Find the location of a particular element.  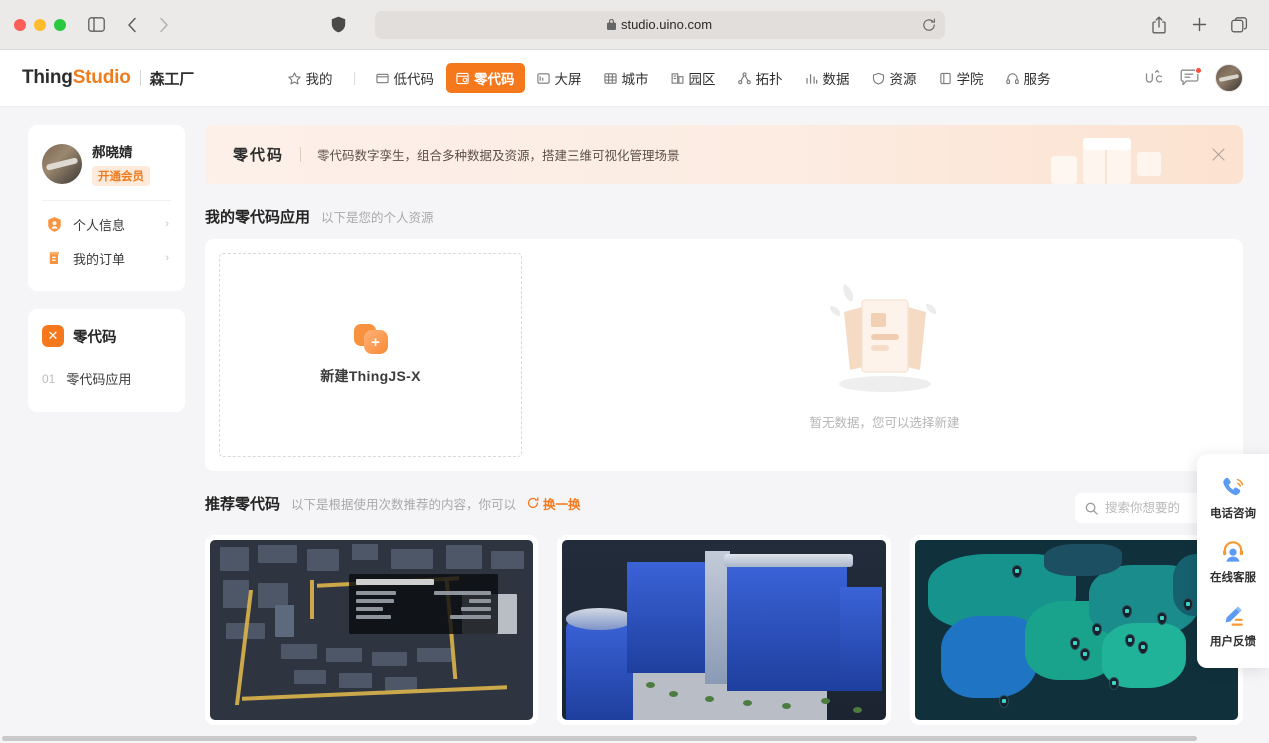

forward-arrow-icon is located at coordinates (164, 25).